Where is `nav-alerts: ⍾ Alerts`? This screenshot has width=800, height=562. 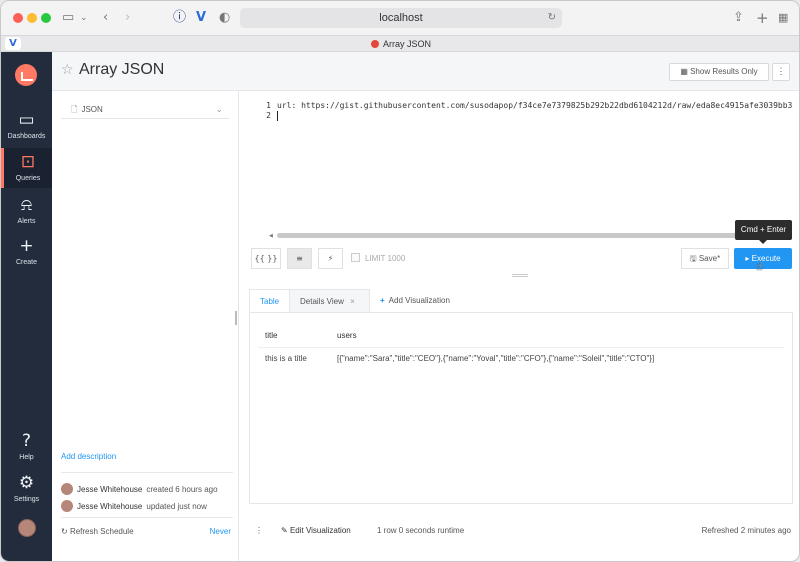
nav-alerts: ⍾ Alerts is located at coordinates (26, 211).